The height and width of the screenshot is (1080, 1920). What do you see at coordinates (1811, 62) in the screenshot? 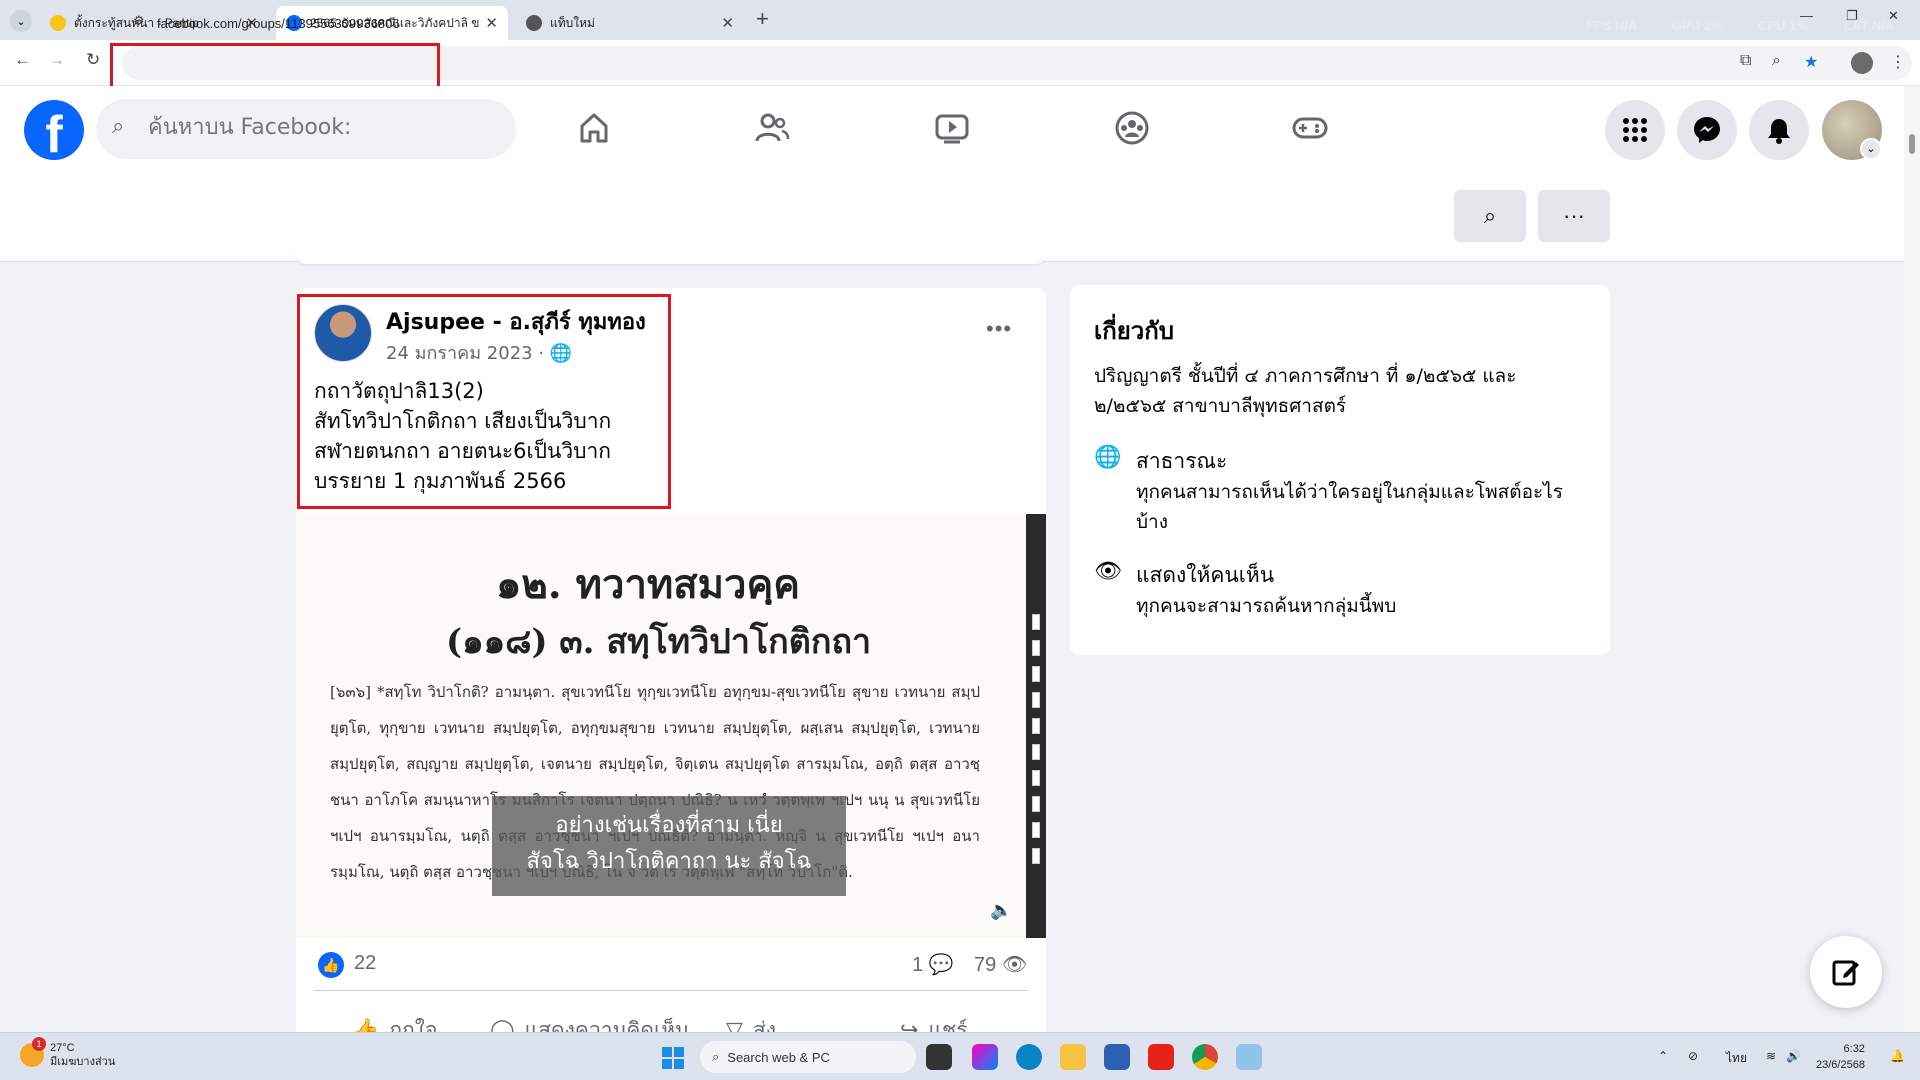
I see `bookmark-star-icon: ★` at bounding box center [1811, 62].